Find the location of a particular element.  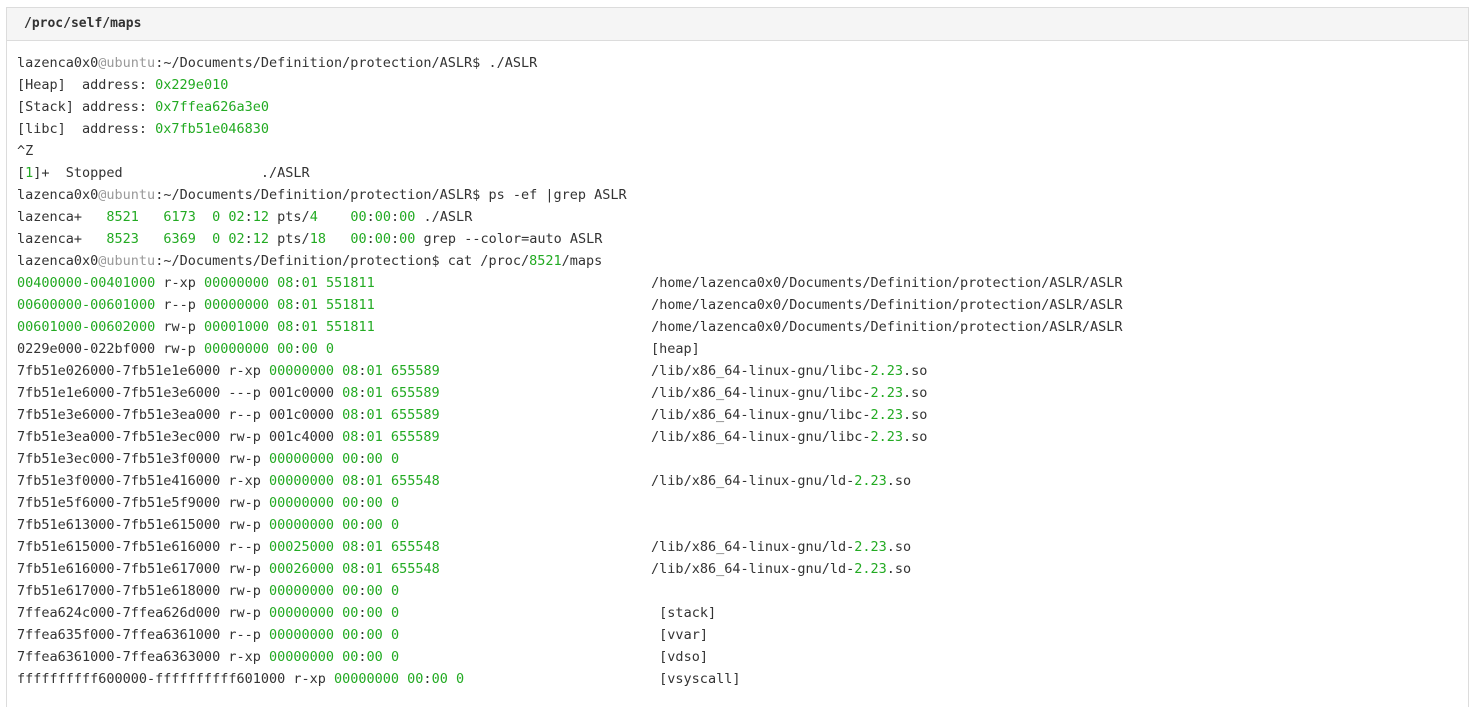

terminal-text: 6173 is located at coordinates (179, 217).